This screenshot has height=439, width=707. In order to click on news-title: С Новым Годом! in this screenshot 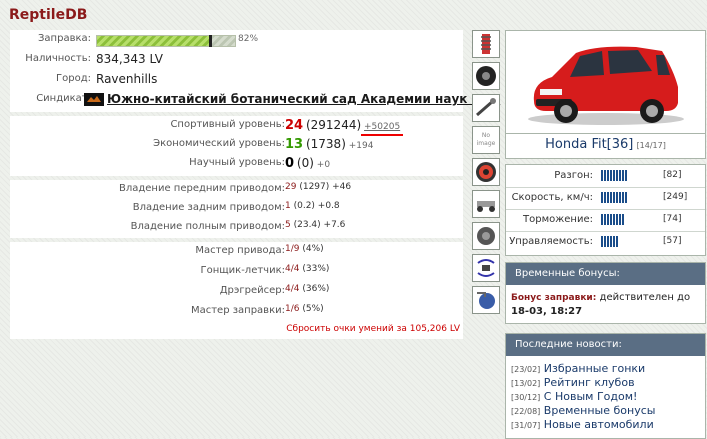, I will do `click(591, 396)`.